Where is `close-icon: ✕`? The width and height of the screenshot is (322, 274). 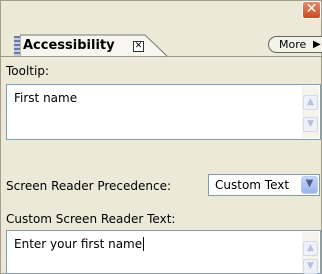
close-icon: ✕ is located at coordinates (311, 9).